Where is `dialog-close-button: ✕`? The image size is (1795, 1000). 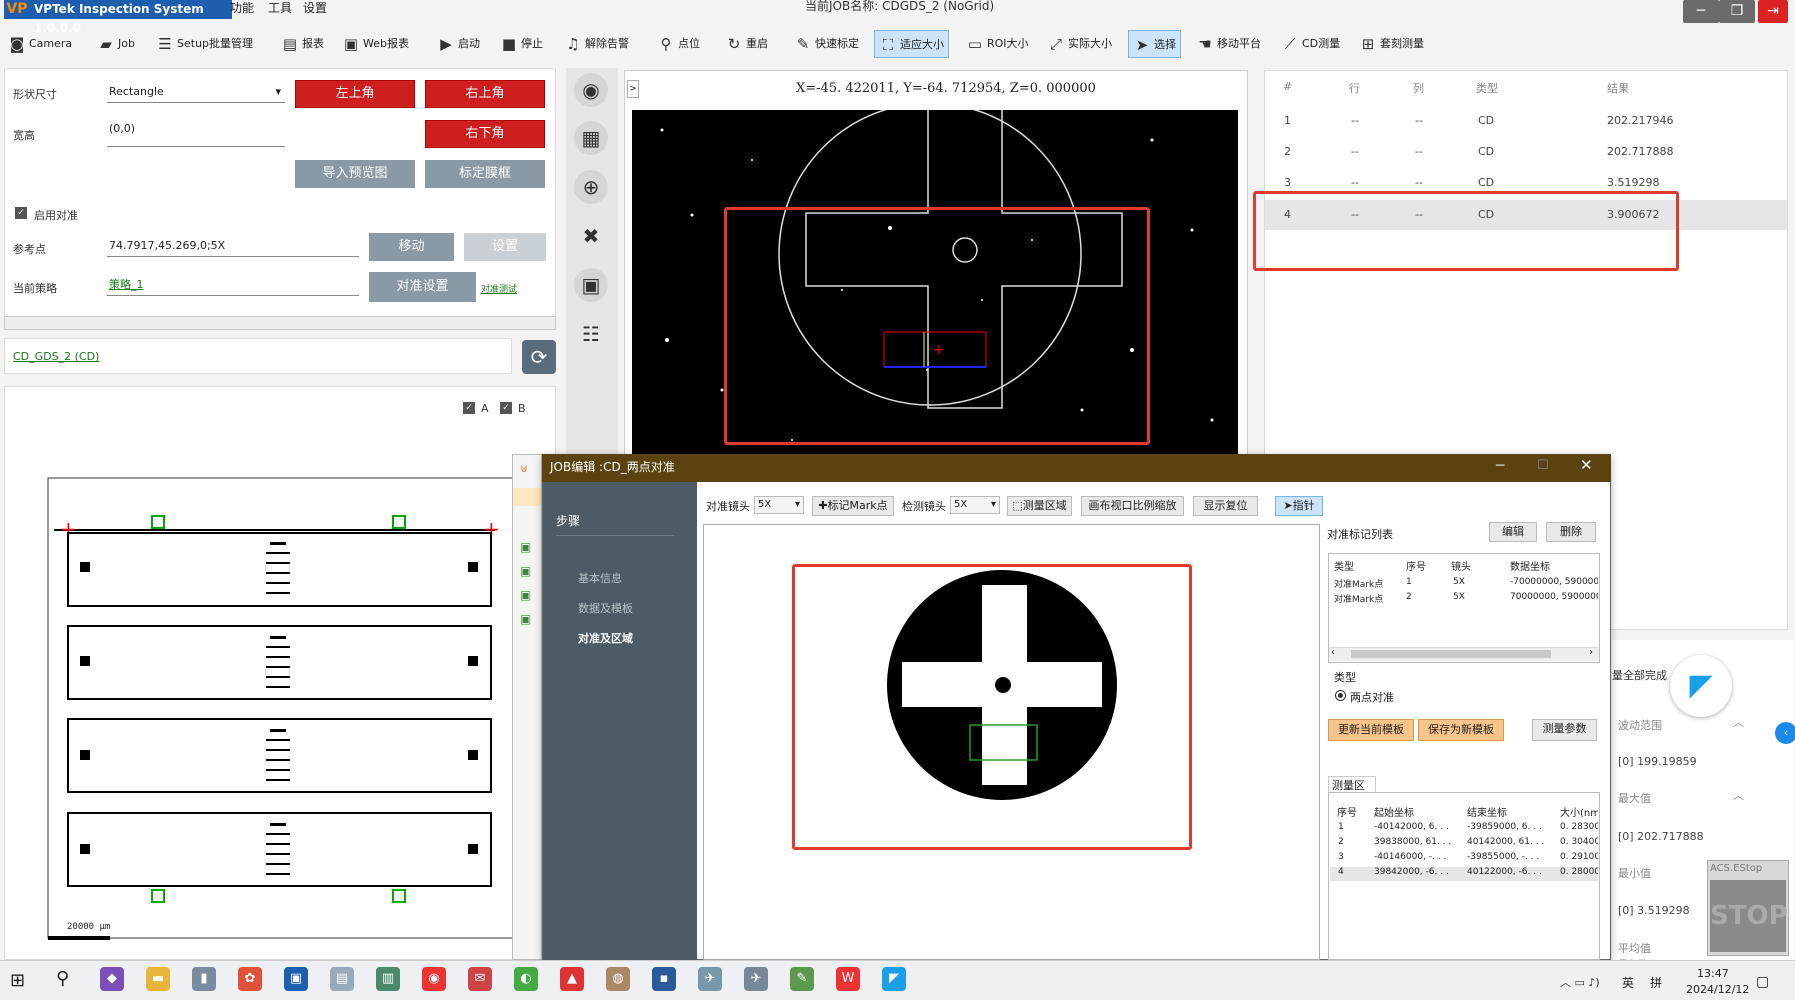 dialog-close-button: ✕ is located at coordinates (1586, 465).